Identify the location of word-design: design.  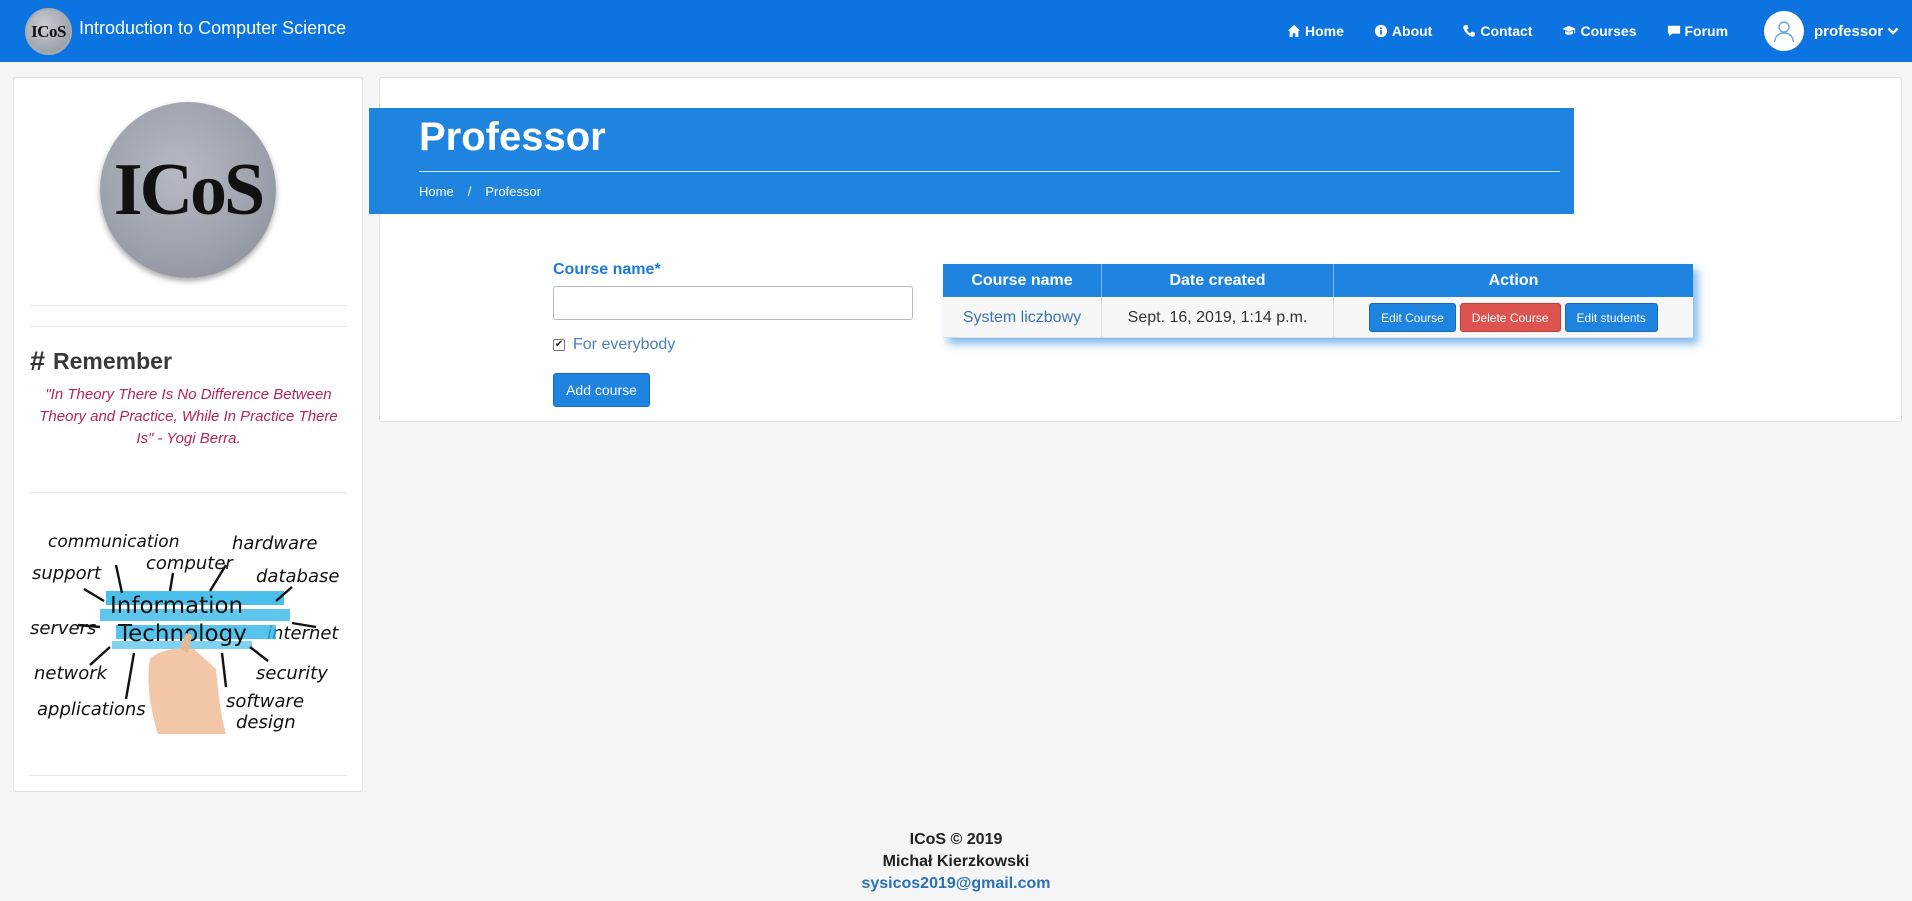
(266, 722).